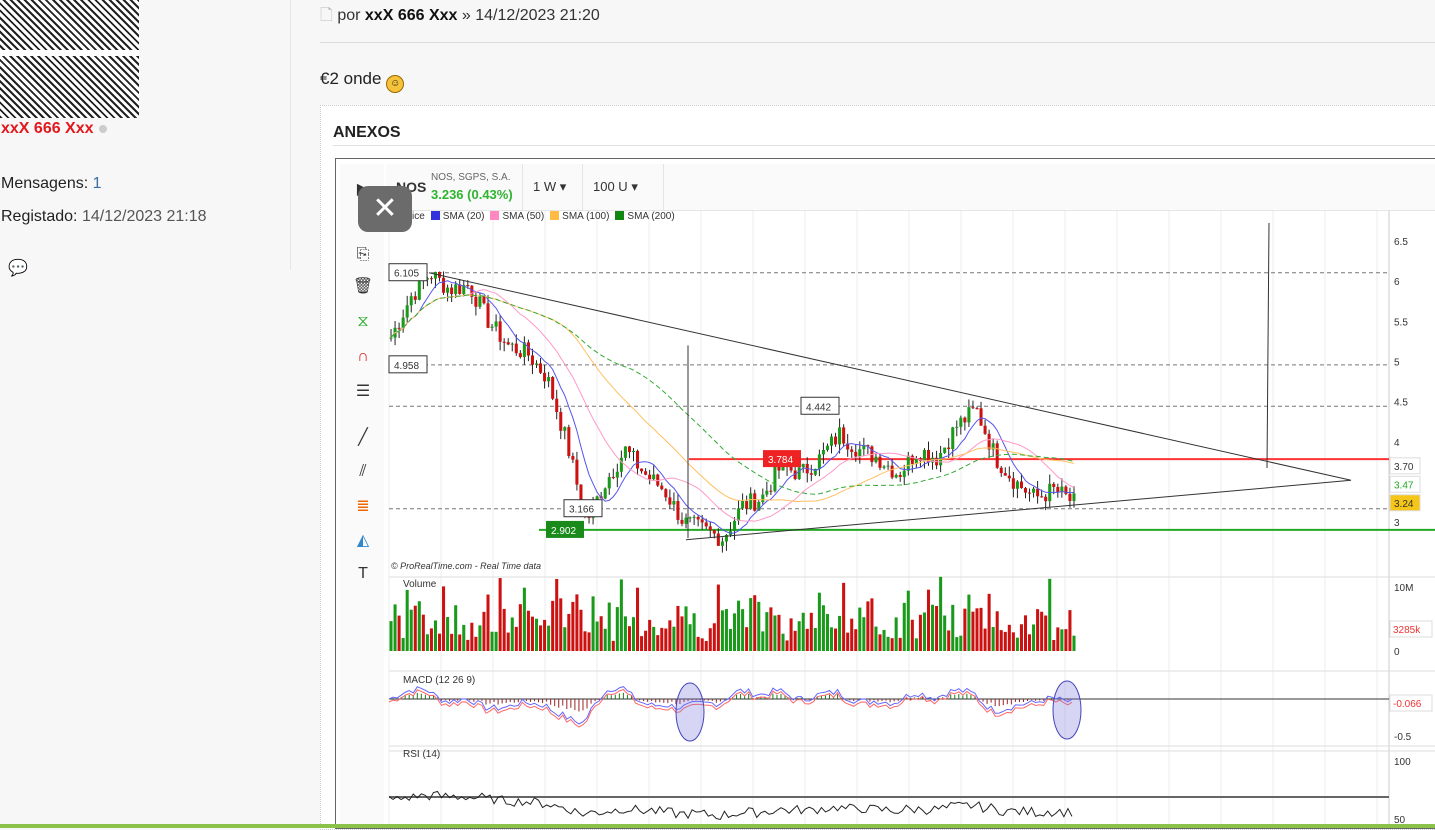 This screenshot has height=830, width=1435. I want to click on post-header: 🗋 por xxX 666 Xxx » 14/12/2023 21:20, so click(460, 17).